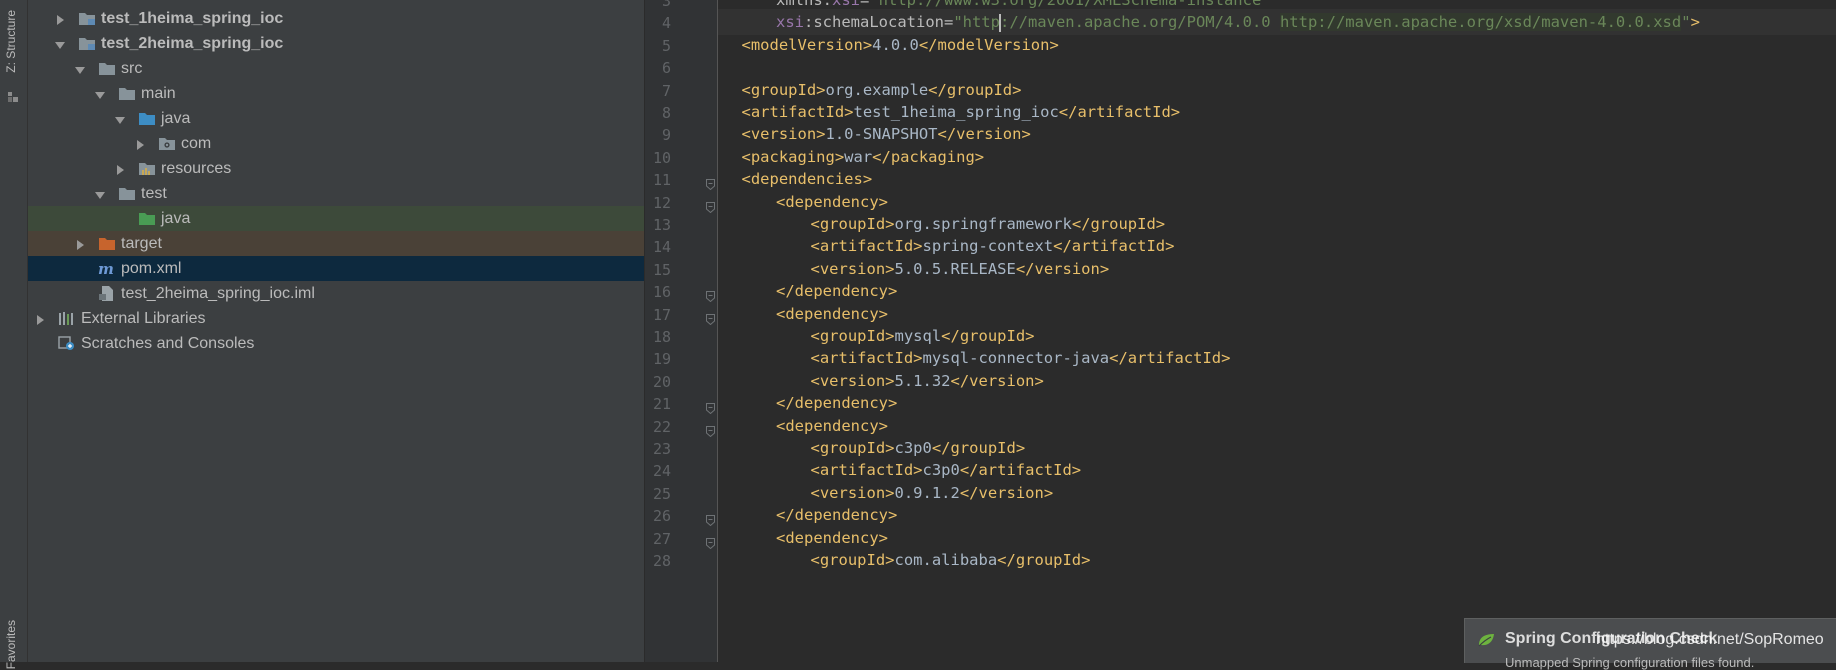 Image resolution: width=1836 pixels, height=670 pixels. I want to click on project-tree-item: test, so click(336, 193).